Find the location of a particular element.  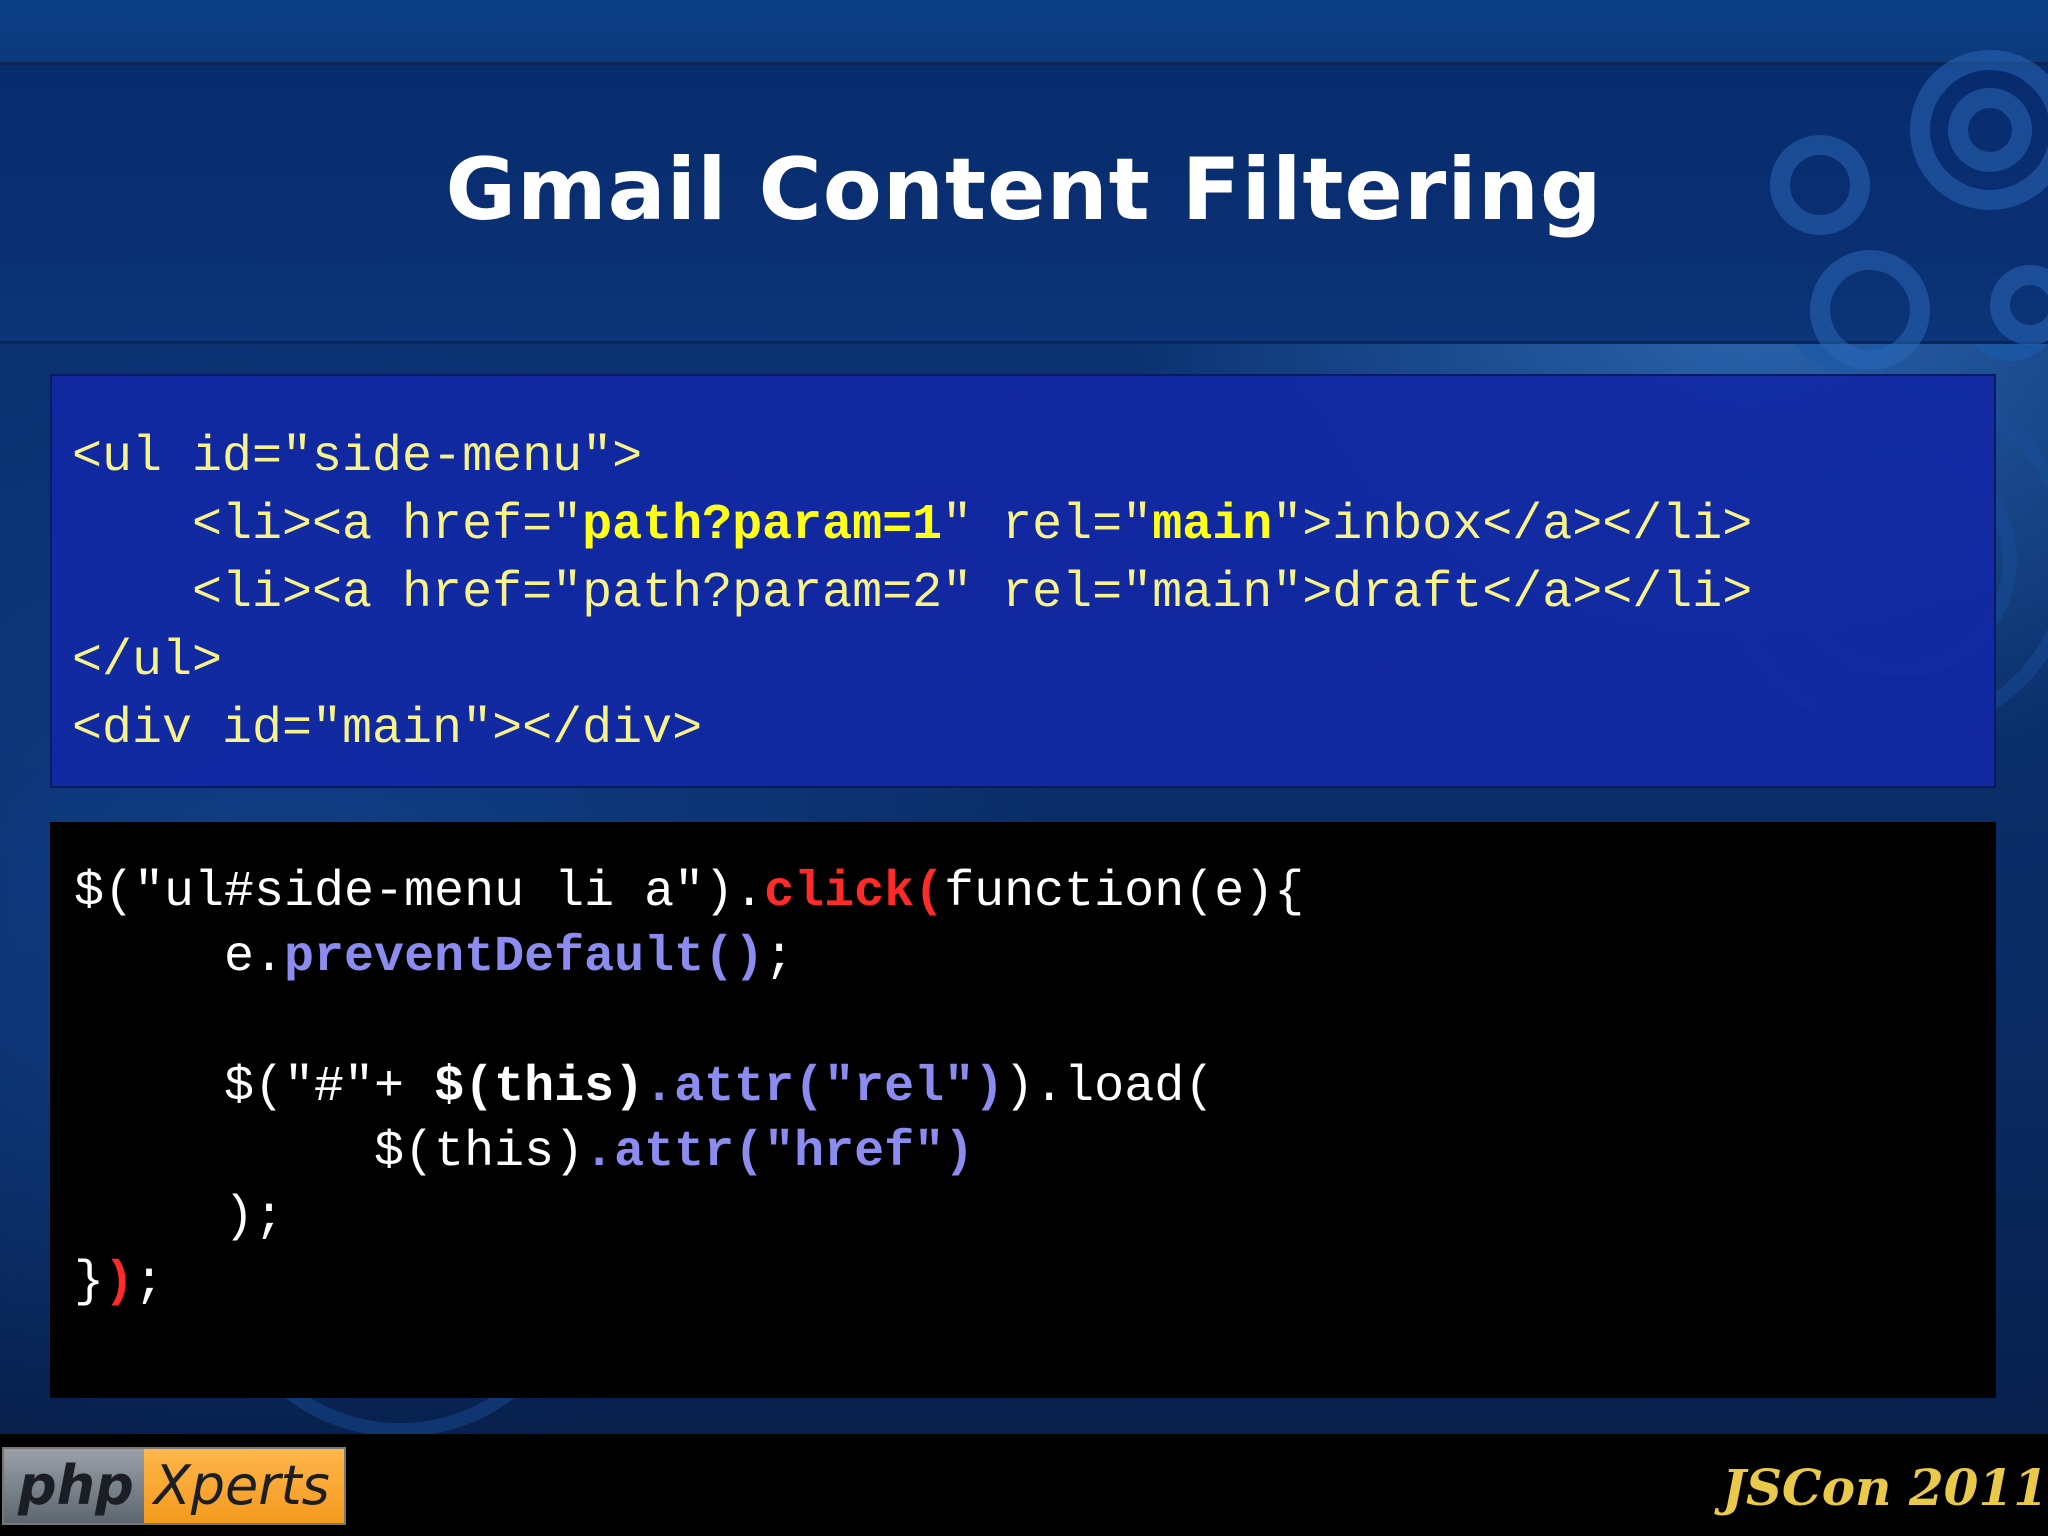

code-token: e. is located at coordinates (179, 957).